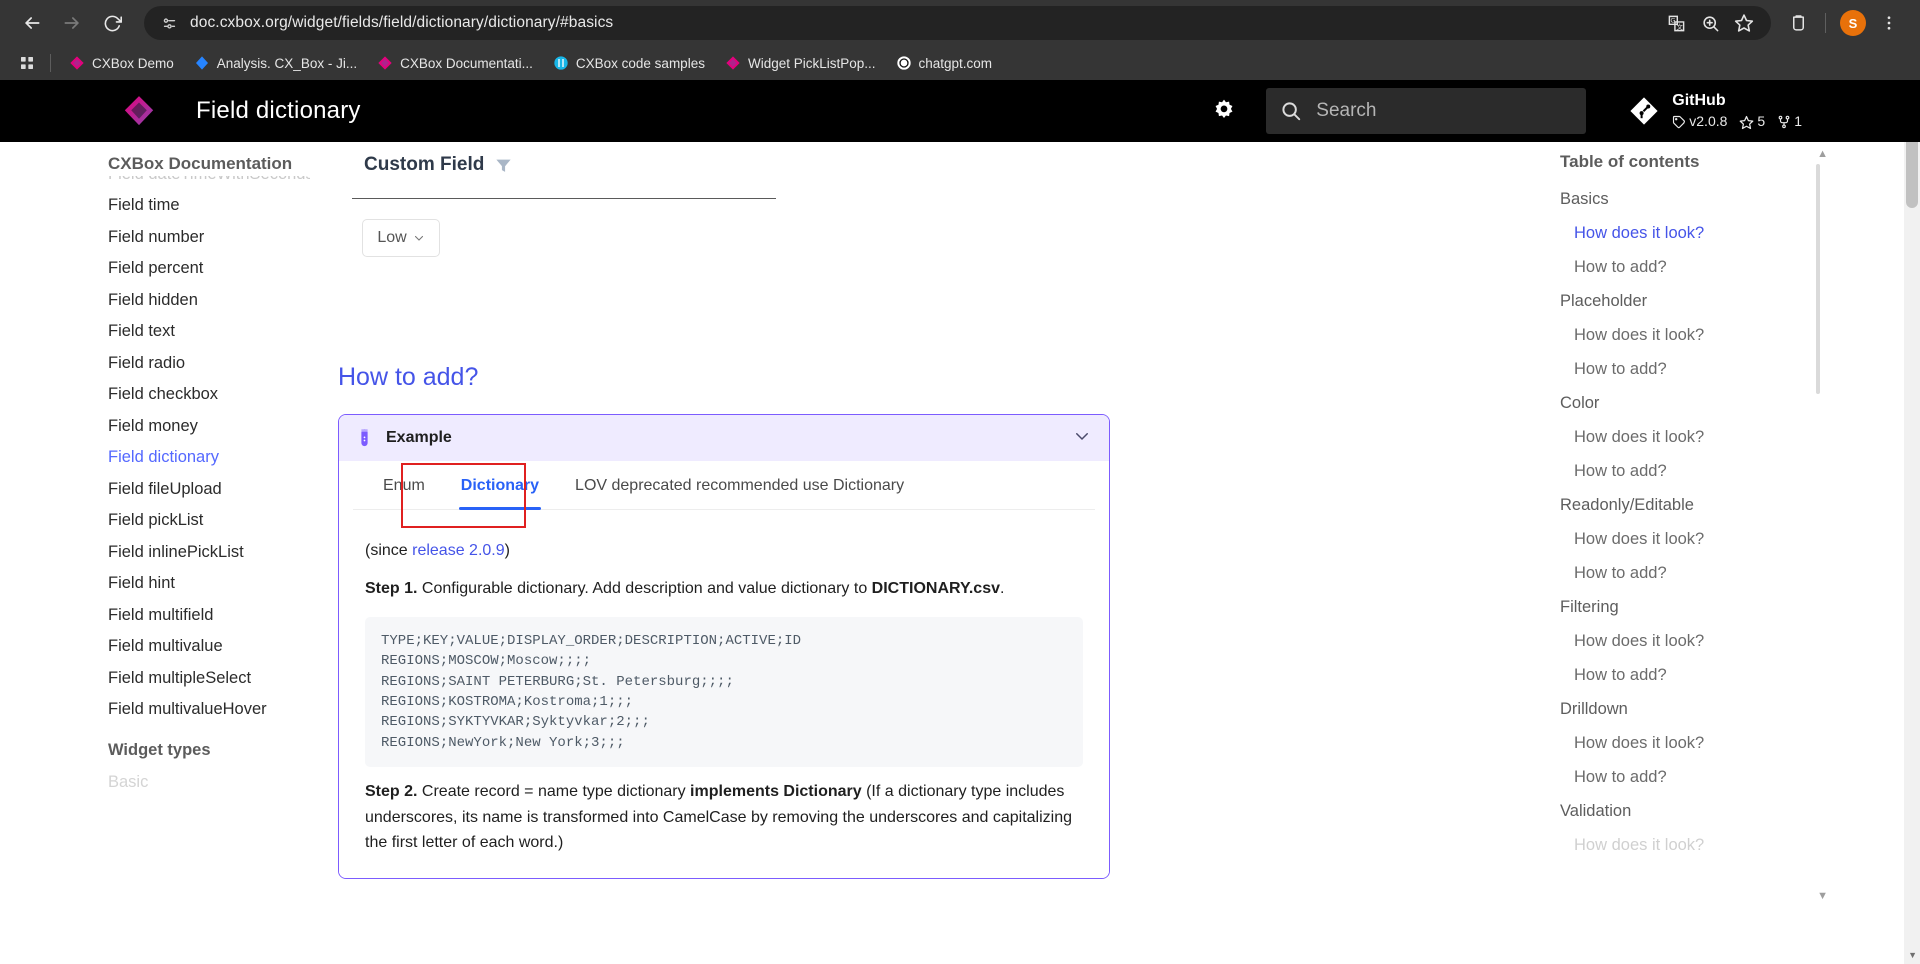  Describe the element at coordinates (209, 647) in the screenshot. I see `sidebar-item-field-multivalue: Field multivalue` at that location.